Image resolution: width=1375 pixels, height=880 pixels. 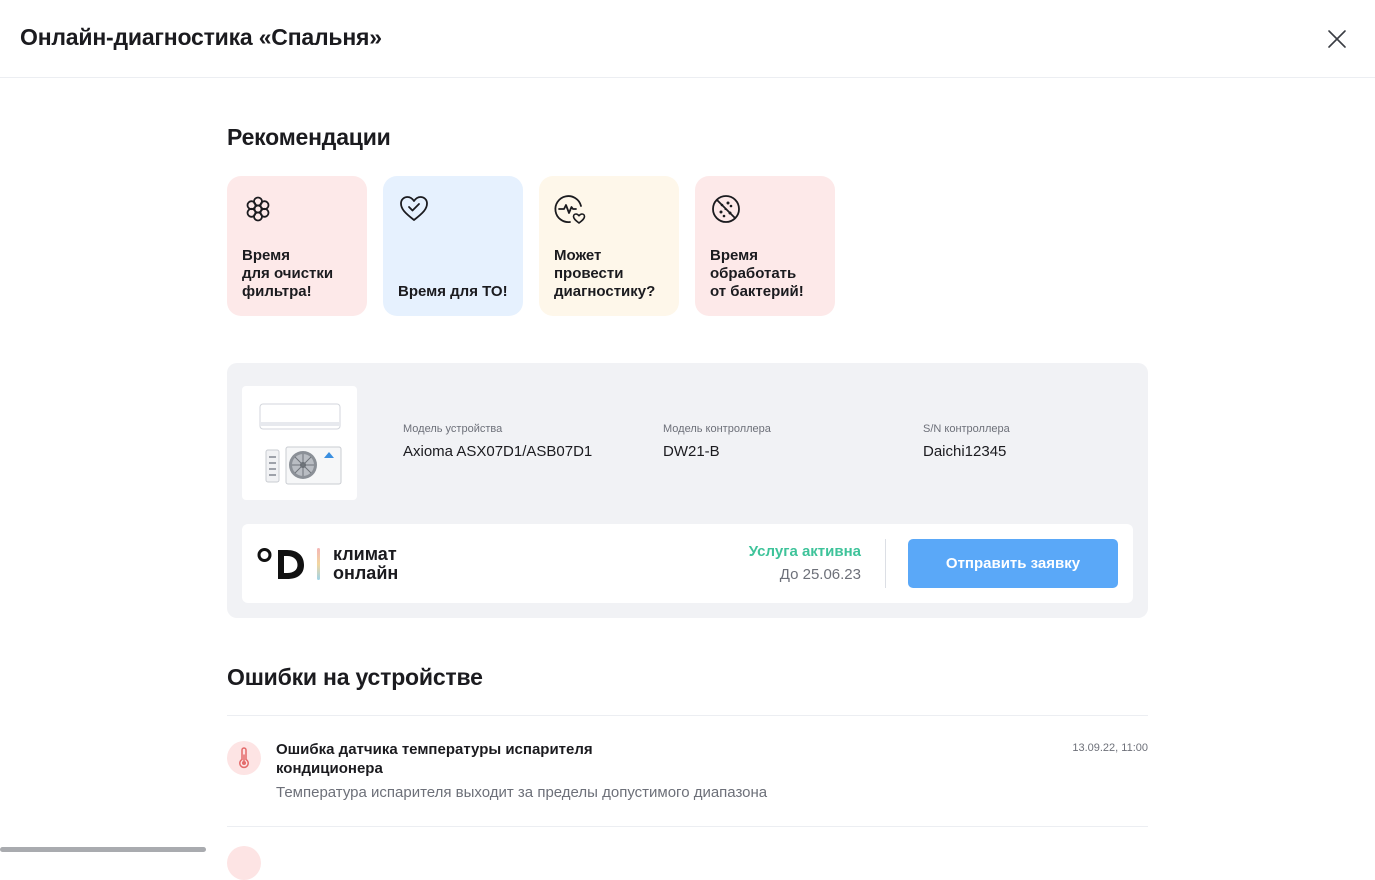 What do you see at coordinates (366, 563) in the screenshot?
I see `brand-name: климат онлайн` at bounding box center [366, 563].